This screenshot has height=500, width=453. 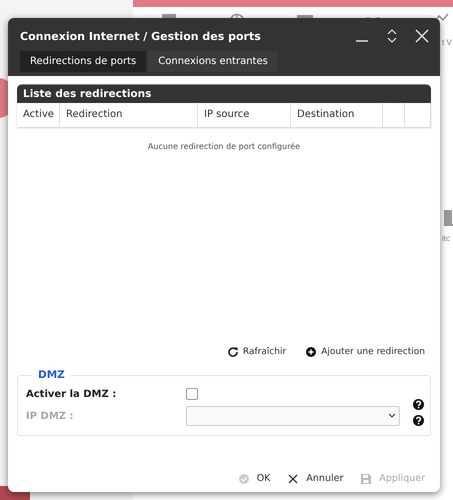 What do you see at coordinates (72, 394) in the screenshot?
I see `field-label: Activer la DMZ :` at bounding box center [72, 394].